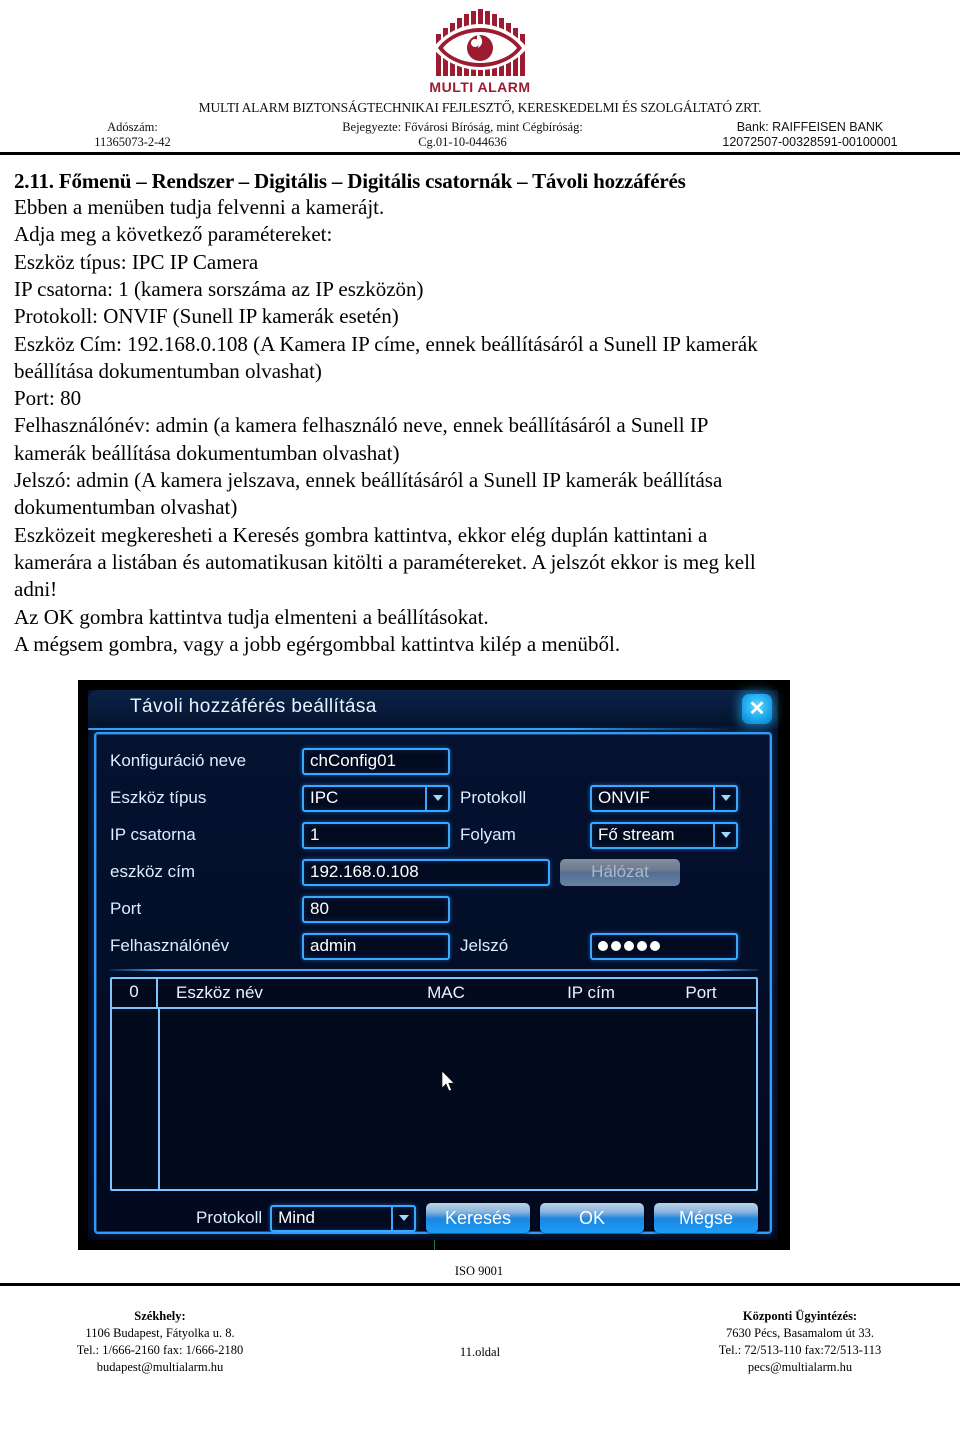  Describe the element at coordinates (493, 798) in the screenshot. I see `protocol-label: Protokoll` at that location.